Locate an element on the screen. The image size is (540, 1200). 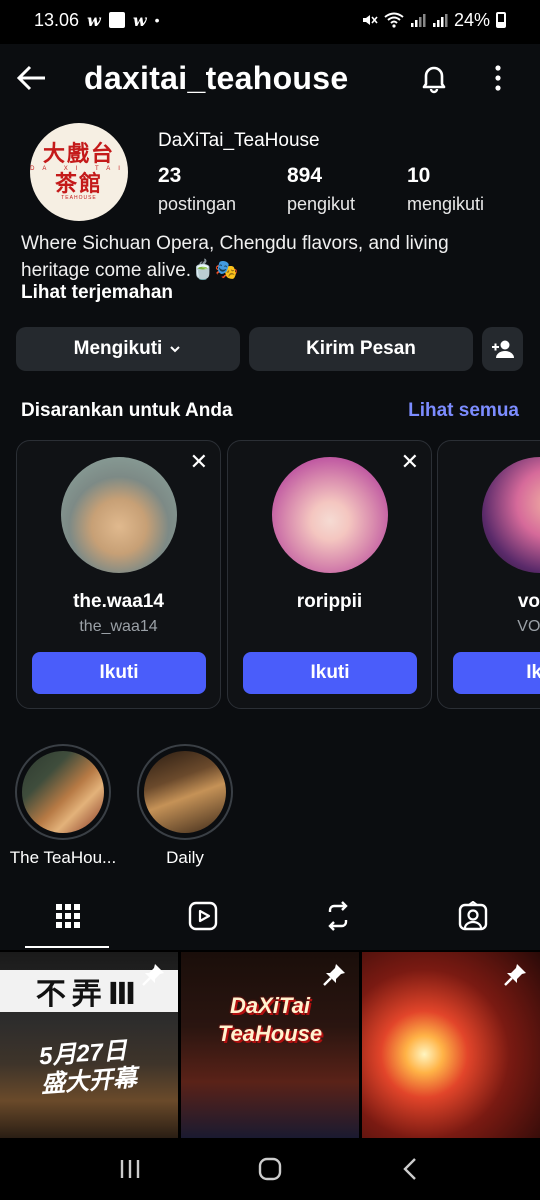
more-options-button is located at coordinates (498, 78).